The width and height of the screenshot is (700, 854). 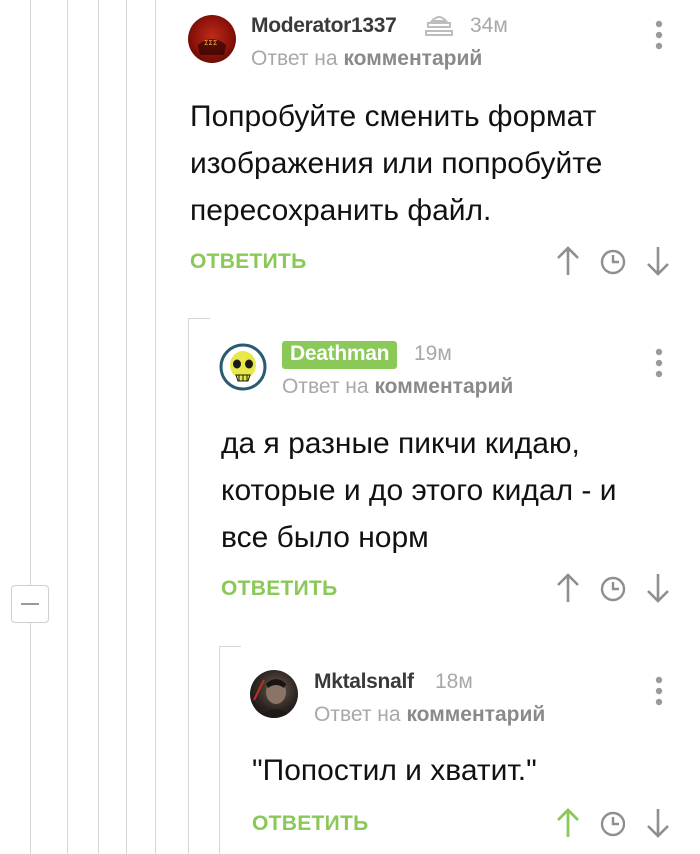 What do you see at coordinates (454, 681) in the screenshot?
I see `comment-time: 18м` at bounding box center [454, 681].